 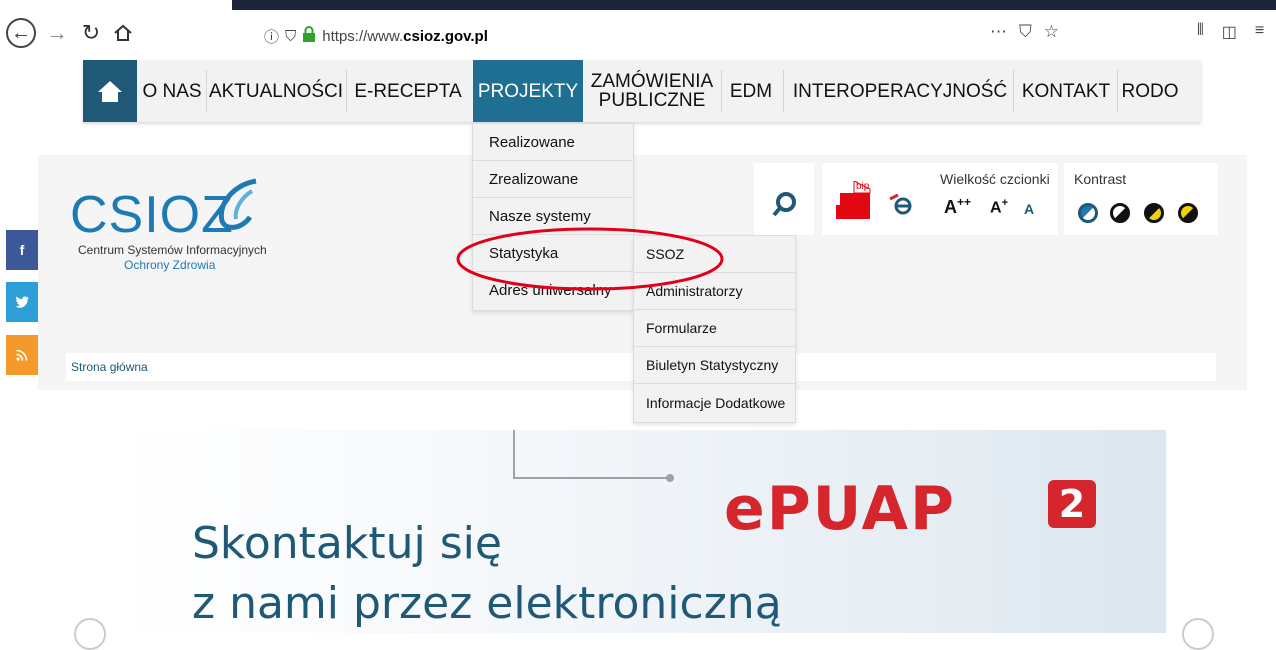 I want to click on nav-item-kontakt: KONTAKT, so click(x=1066, y=91).